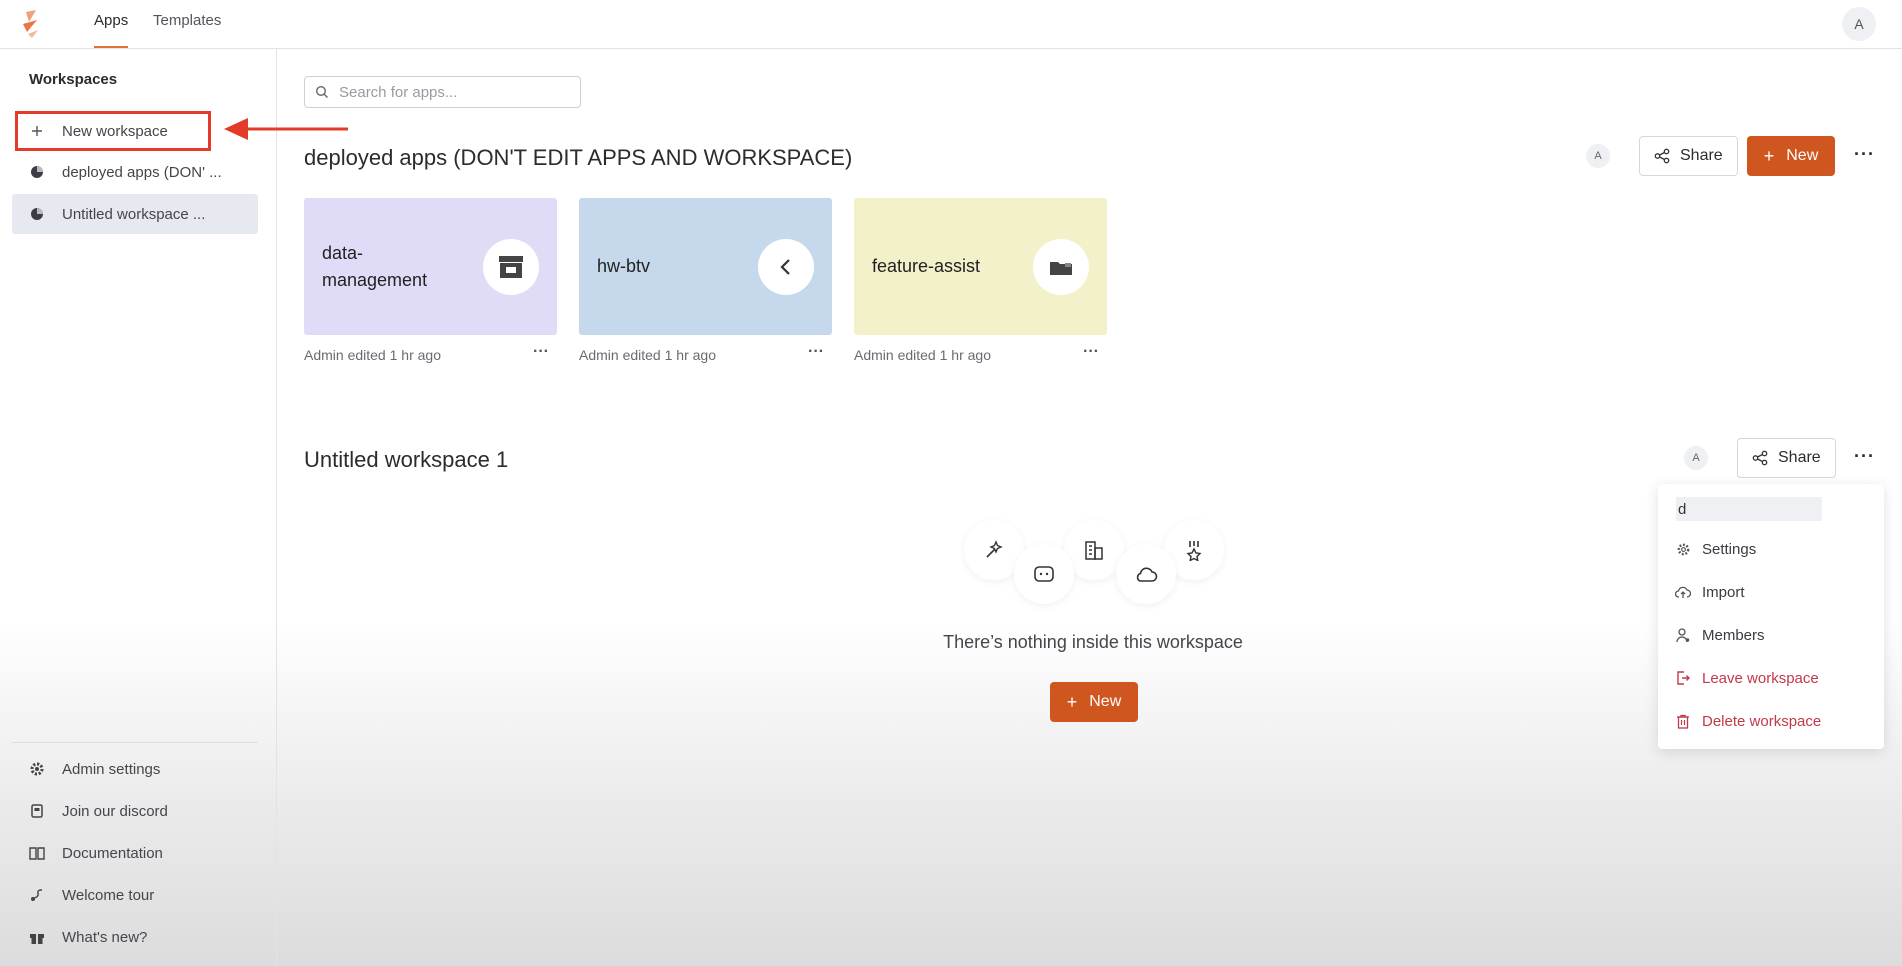 This screenshot has height=966, width=1902. Describe the element at coordinates (951, 24) in the screenshot. I see `top-bar: Apps Templates A` at that location.